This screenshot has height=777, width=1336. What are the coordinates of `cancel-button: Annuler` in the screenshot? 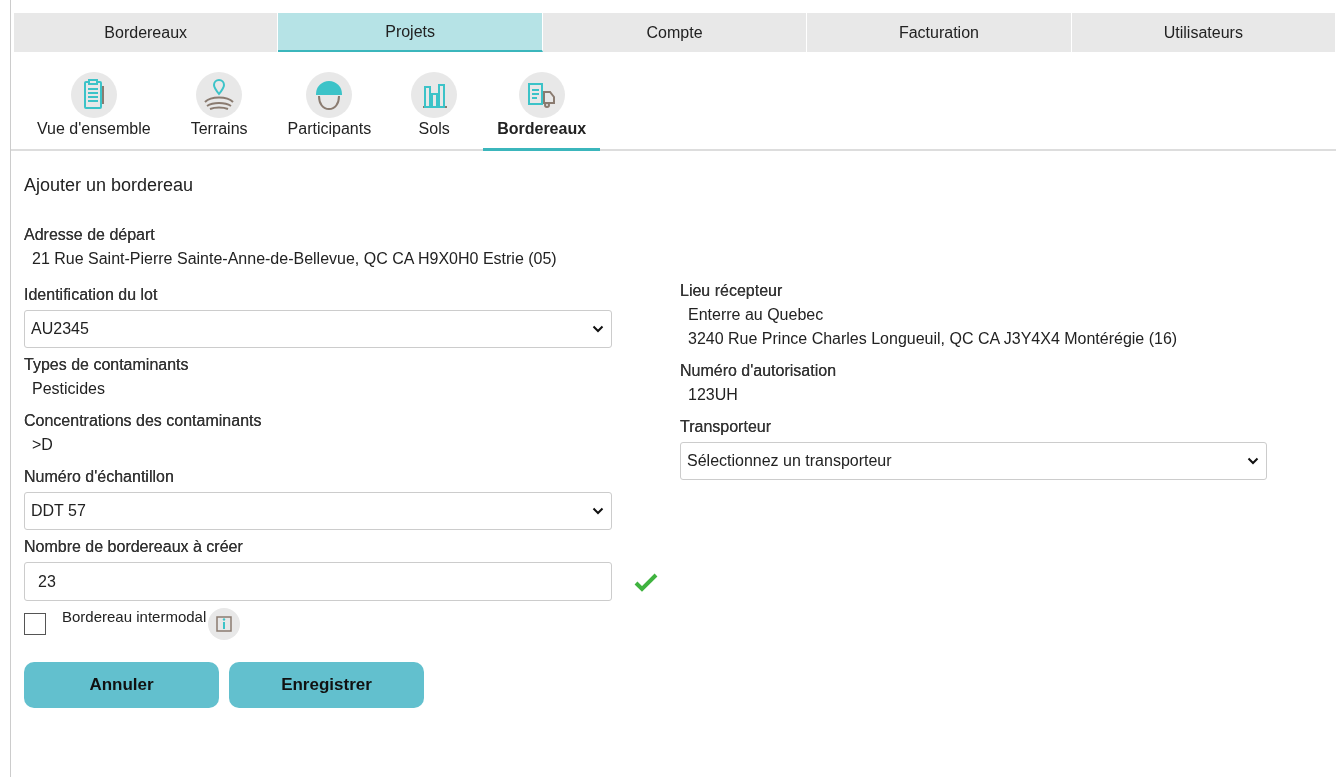 It's located at (121, 685).